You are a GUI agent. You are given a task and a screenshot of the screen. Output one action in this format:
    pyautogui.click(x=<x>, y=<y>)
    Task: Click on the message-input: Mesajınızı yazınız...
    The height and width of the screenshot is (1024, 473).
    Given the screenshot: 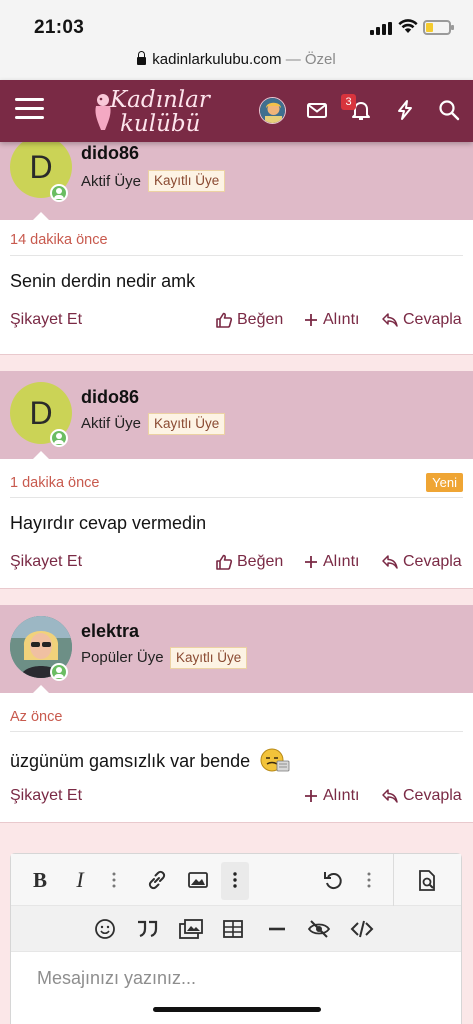 What is the action you would take?
    pyautogui.click(x=116, y=978)
    